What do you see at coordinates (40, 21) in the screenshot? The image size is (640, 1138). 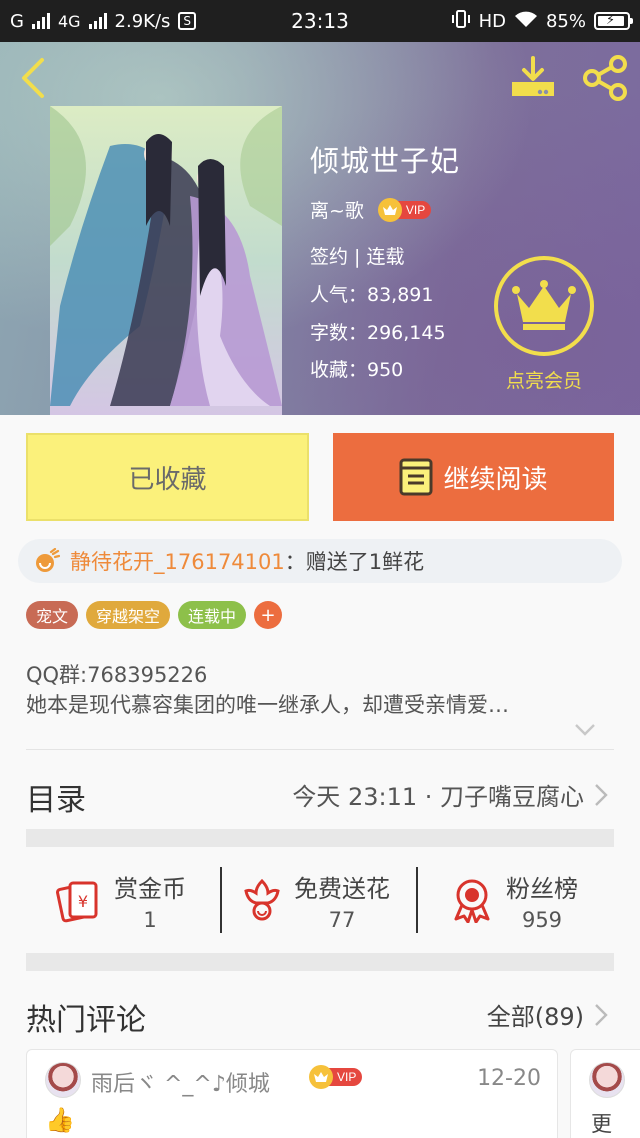 I see `signal-icon` at bounding box center [40, 21].